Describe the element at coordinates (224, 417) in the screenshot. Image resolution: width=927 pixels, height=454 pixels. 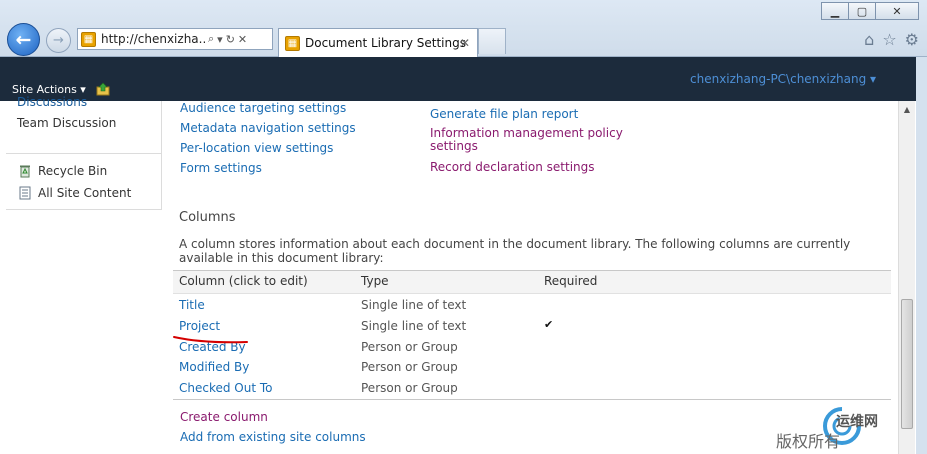
I see `link-create-column: Create column` at that location.